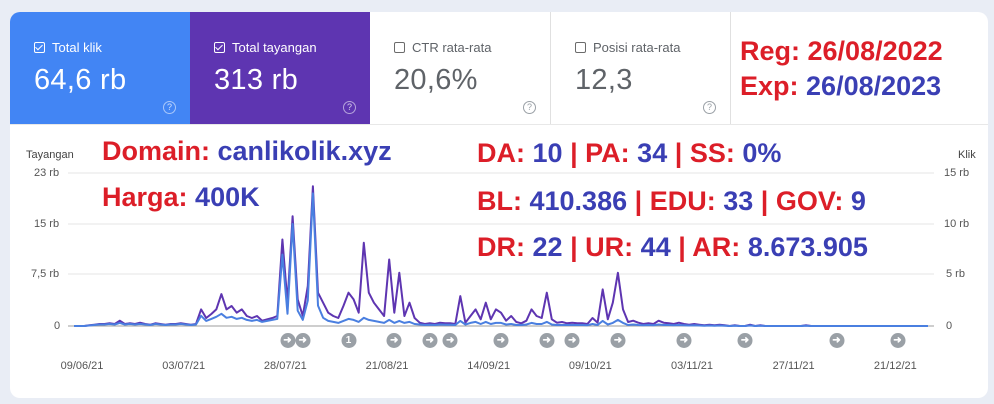 The image size is (994, 404). Describe the element at coordinates (285, 366) in the screenshot. I see `x-tick-label: 28/07/21` at that location.